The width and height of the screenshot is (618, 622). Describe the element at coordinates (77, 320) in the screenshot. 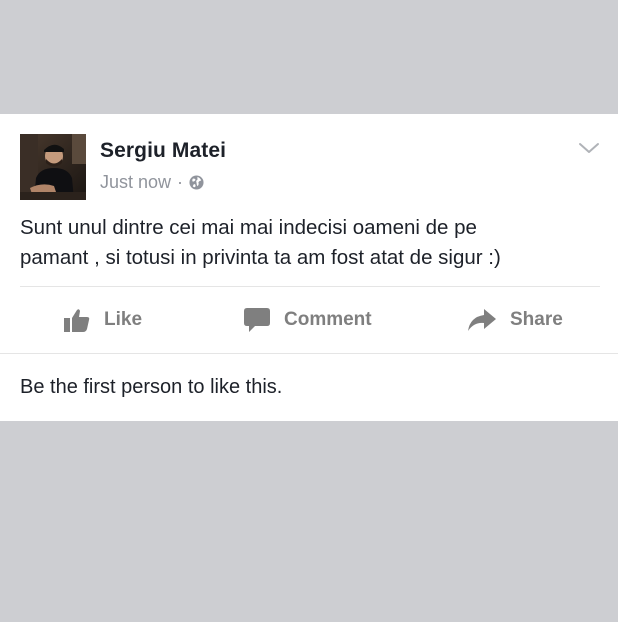

I see `thumbs-up-icon` at that location.